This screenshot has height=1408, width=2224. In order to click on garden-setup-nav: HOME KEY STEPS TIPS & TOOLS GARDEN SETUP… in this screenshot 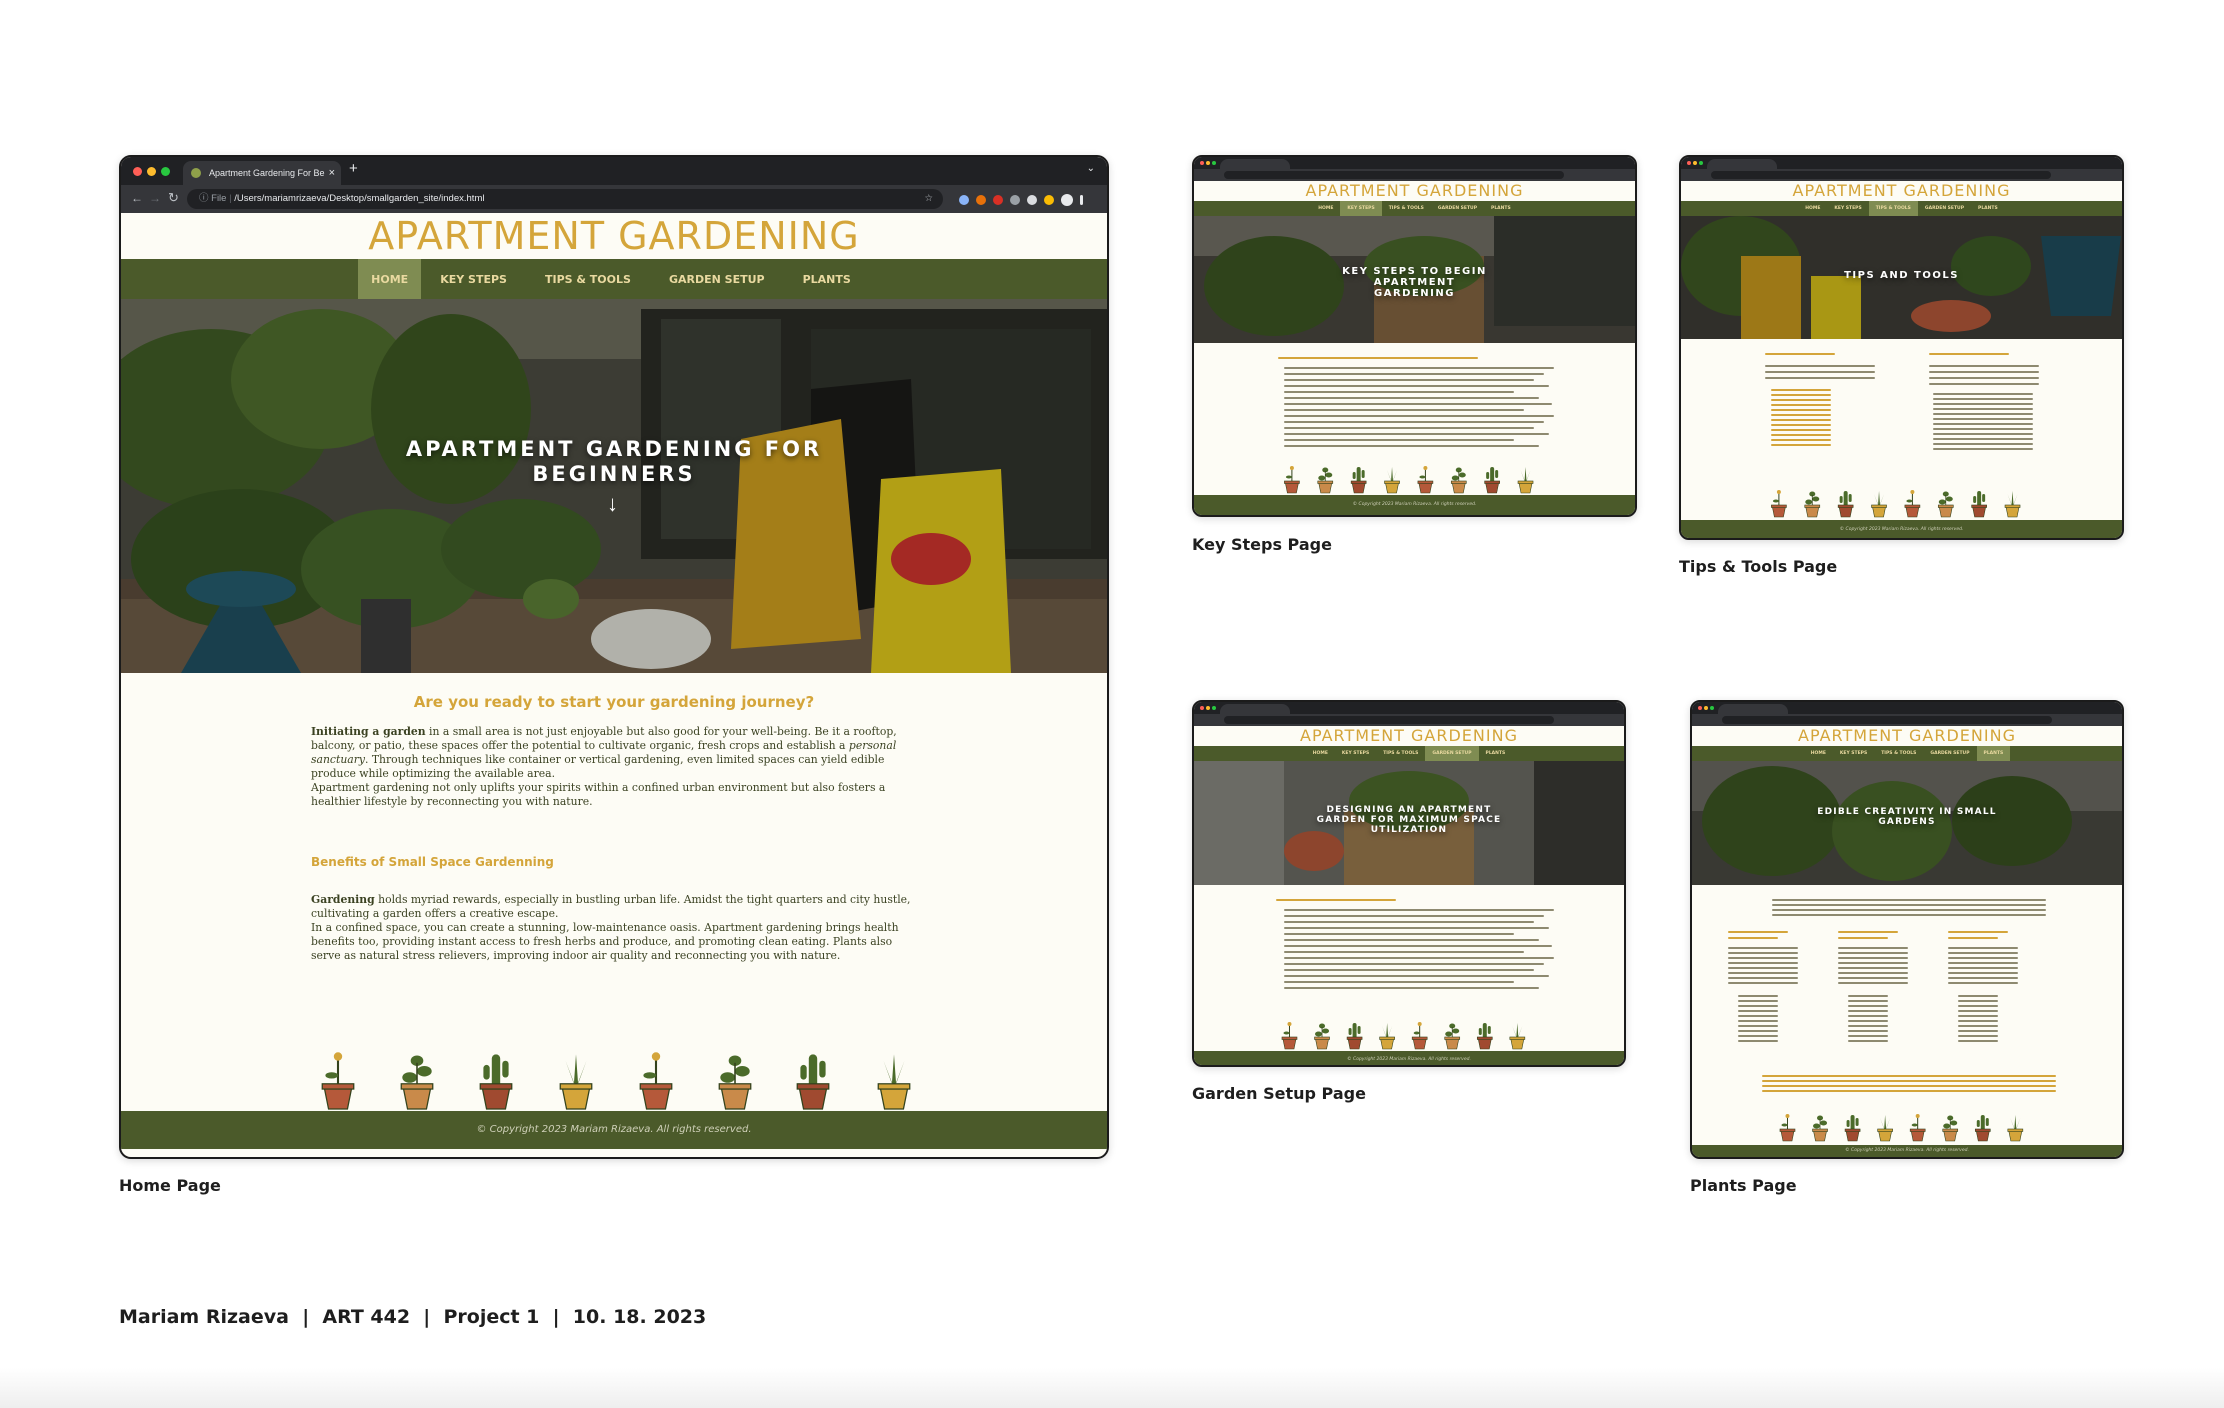, I will do `click(1409, 753)`.